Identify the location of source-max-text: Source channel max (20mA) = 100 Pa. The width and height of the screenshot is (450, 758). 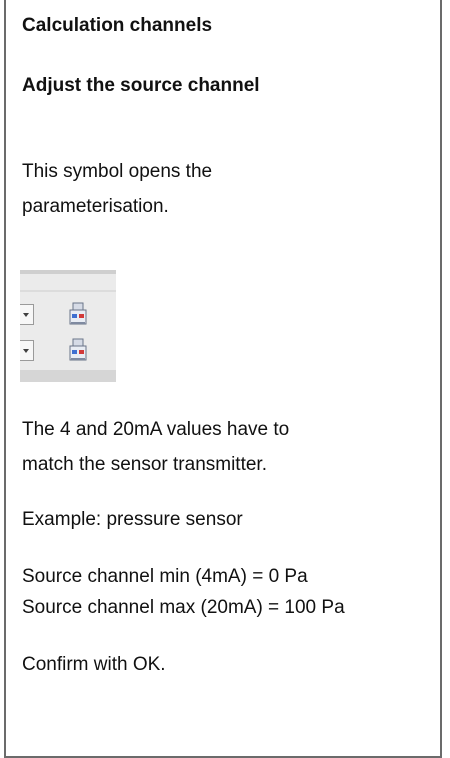
(183, 607).